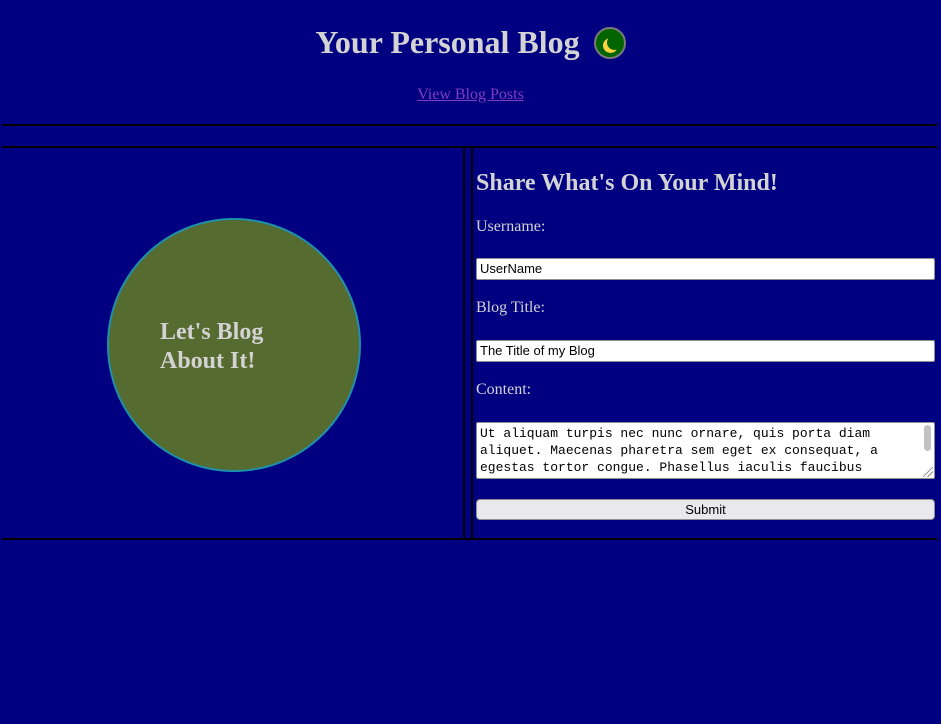 Image resolution: width=941 pixels, height=724 pixels. Describe the element at coordinates (705, 269) in the screenshot. I see `username-input: UserName` at that location.